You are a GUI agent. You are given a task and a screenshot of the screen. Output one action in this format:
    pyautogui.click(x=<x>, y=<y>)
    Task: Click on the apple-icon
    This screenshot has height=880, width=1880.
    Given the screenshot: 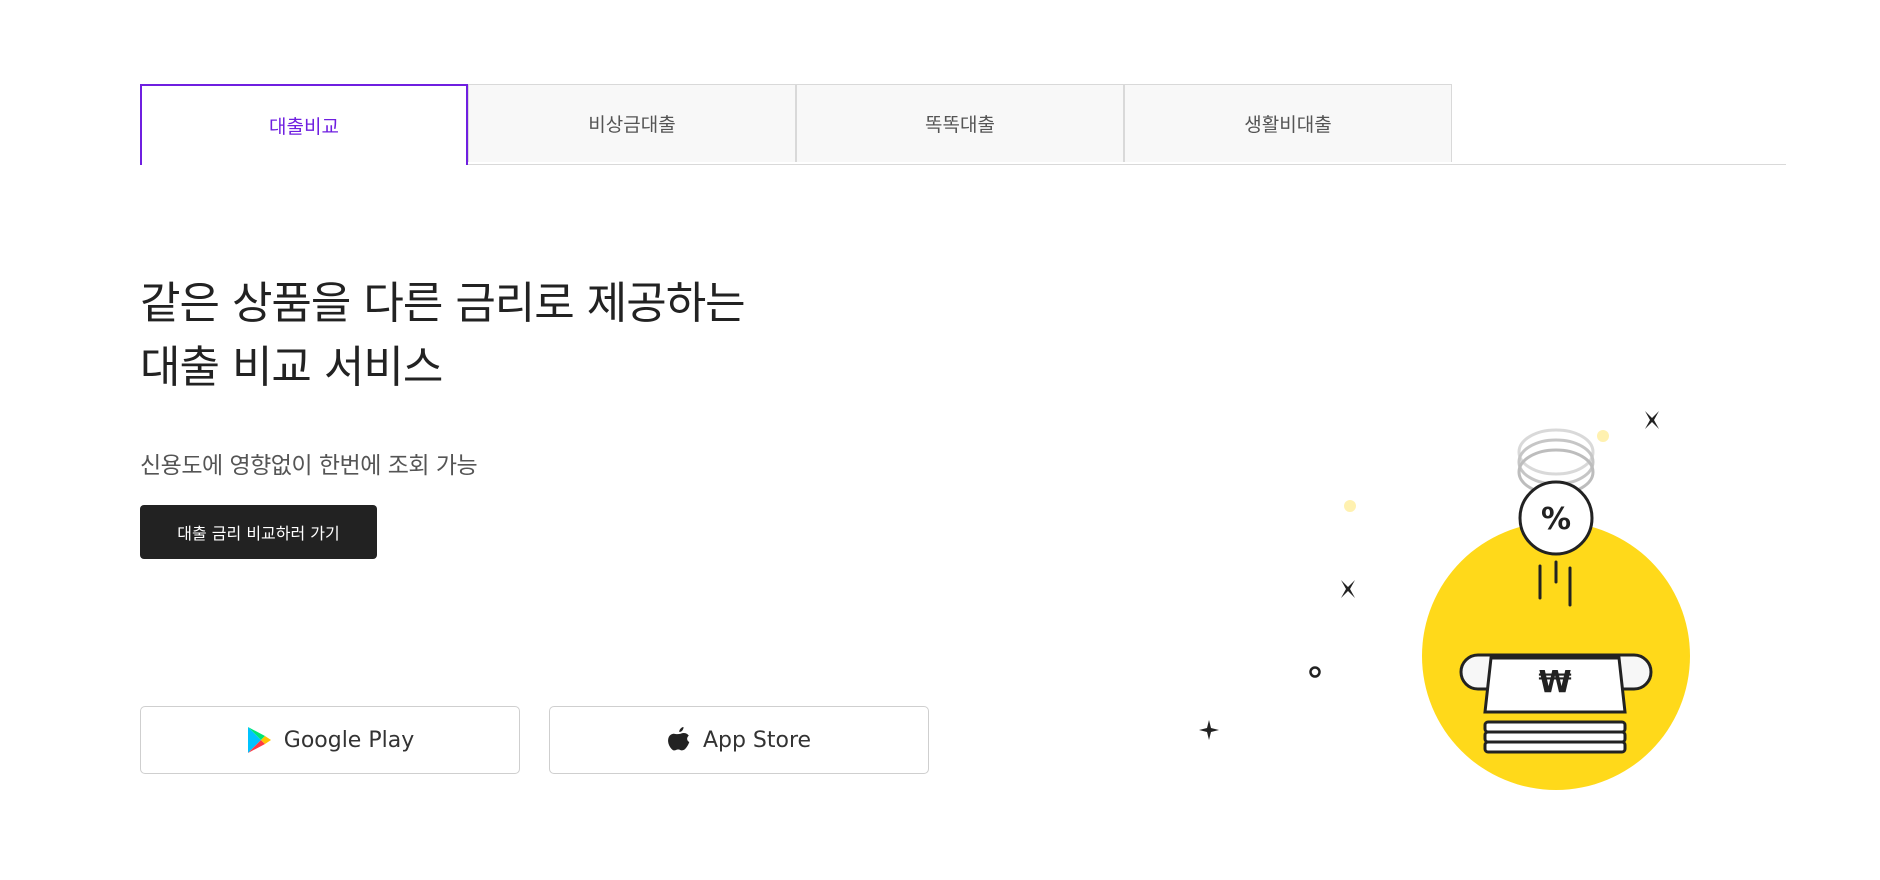 What is the action you would take?
    pyautogui.click(x=679, y=740)
    